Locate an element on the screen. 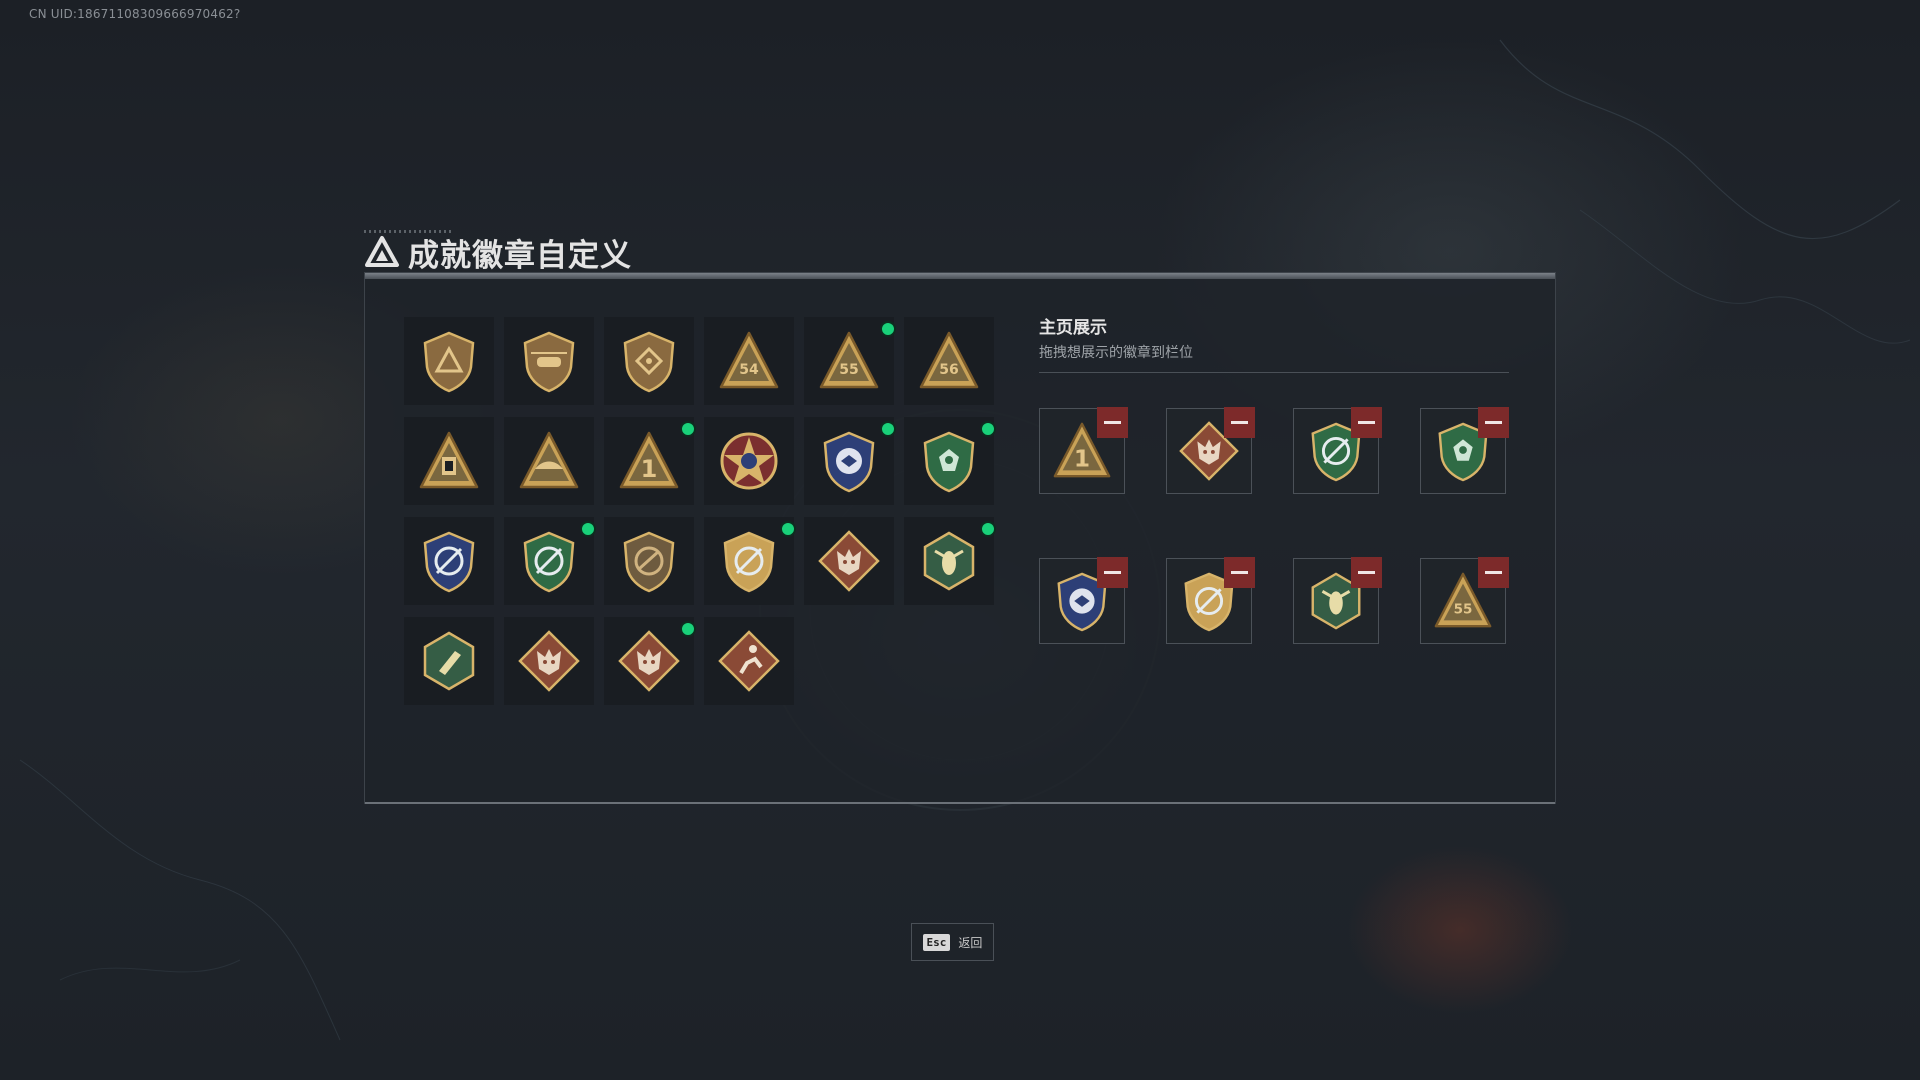  bronze-triangle-shield-badge-icon is located at coordinates (449, 362).